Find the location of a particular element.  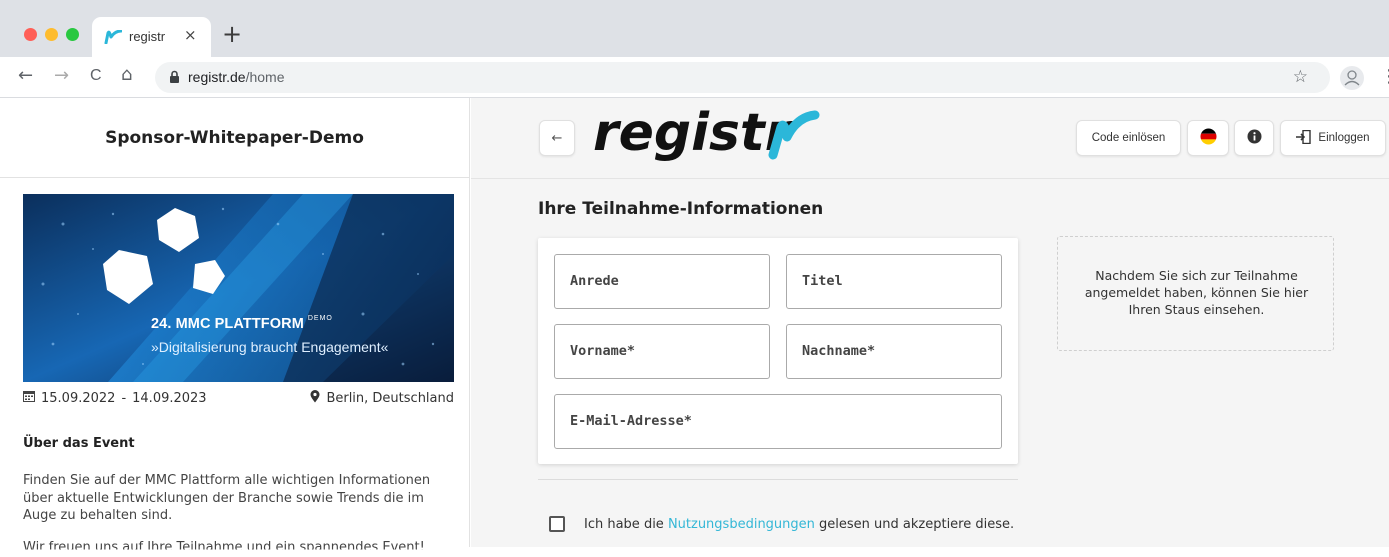

terms-checkbox is located at coordinates (557, 524).